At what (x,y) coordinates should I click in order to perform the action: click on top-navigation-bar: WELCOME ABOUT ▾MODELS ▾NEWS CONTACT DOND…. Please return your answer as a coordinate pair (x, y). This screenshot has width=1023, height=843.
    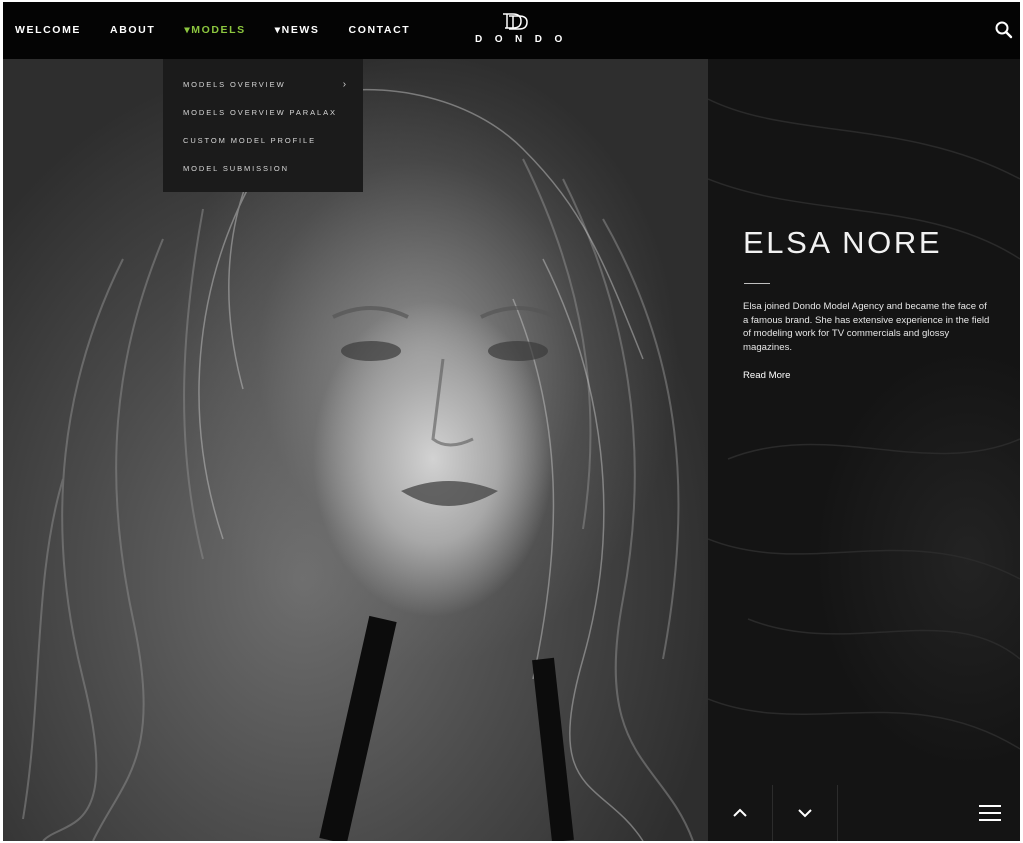
    Looking at the image, I should click on (511, 30).